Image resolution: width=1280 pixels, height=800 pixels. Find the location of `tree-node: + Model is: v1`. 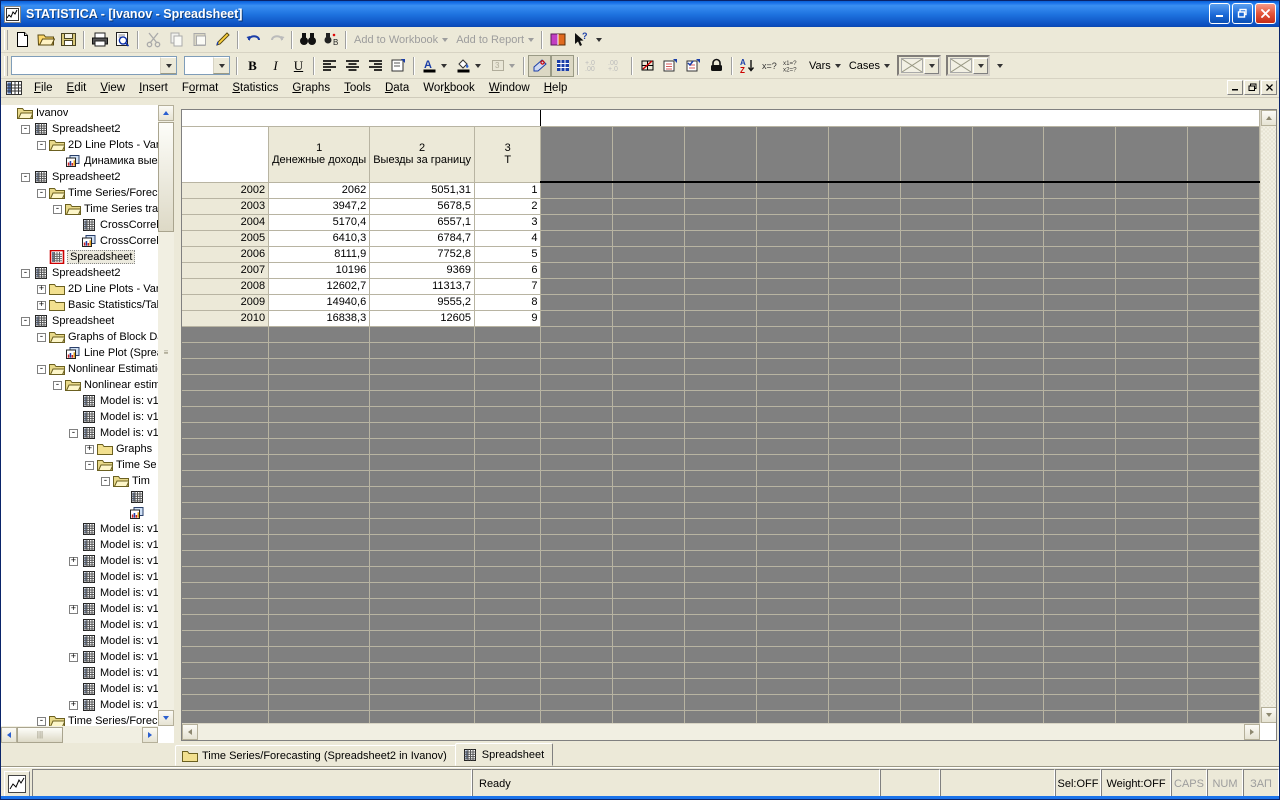

tree-node: + Model is: v1 is located at coordinates (79, 705).